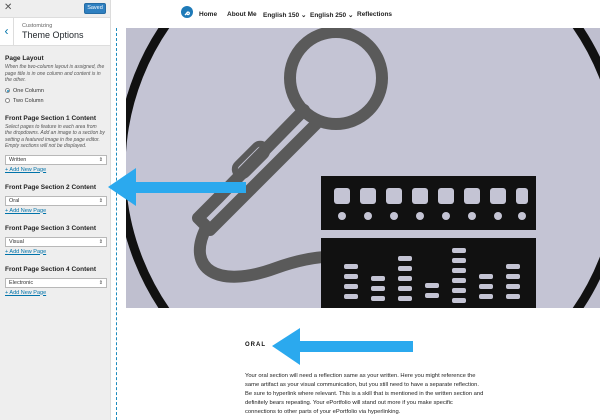  What do you see at coordinates (51, 118) in the screenshot?
I see `section-1-title: Front Page Section 1 Content` at bounding box center [51, 118].